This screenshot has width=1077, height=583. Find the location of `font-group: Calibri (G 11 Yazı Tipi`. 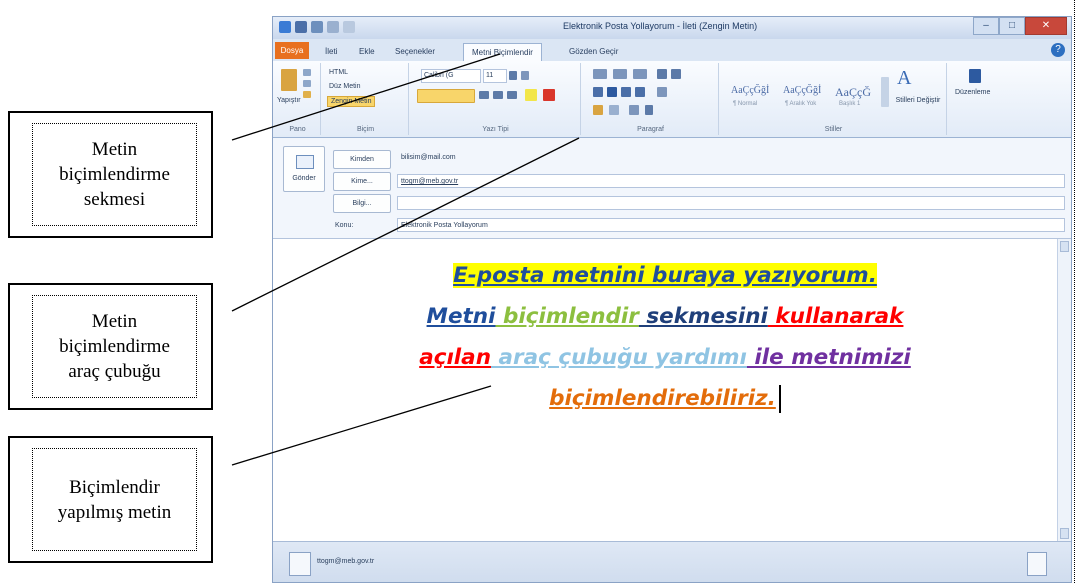

font-group: Calibri (G 11 Yazı Tipi is located at coordinates (496, 99).